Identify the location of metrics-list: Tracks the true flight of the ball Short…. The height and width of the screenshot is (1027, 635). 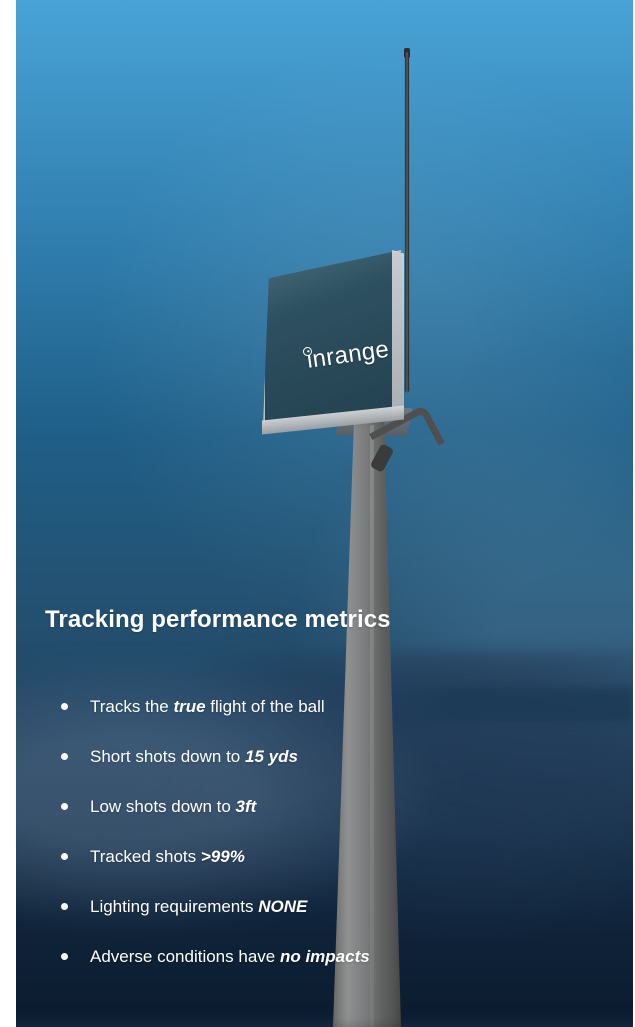
(215, 840).